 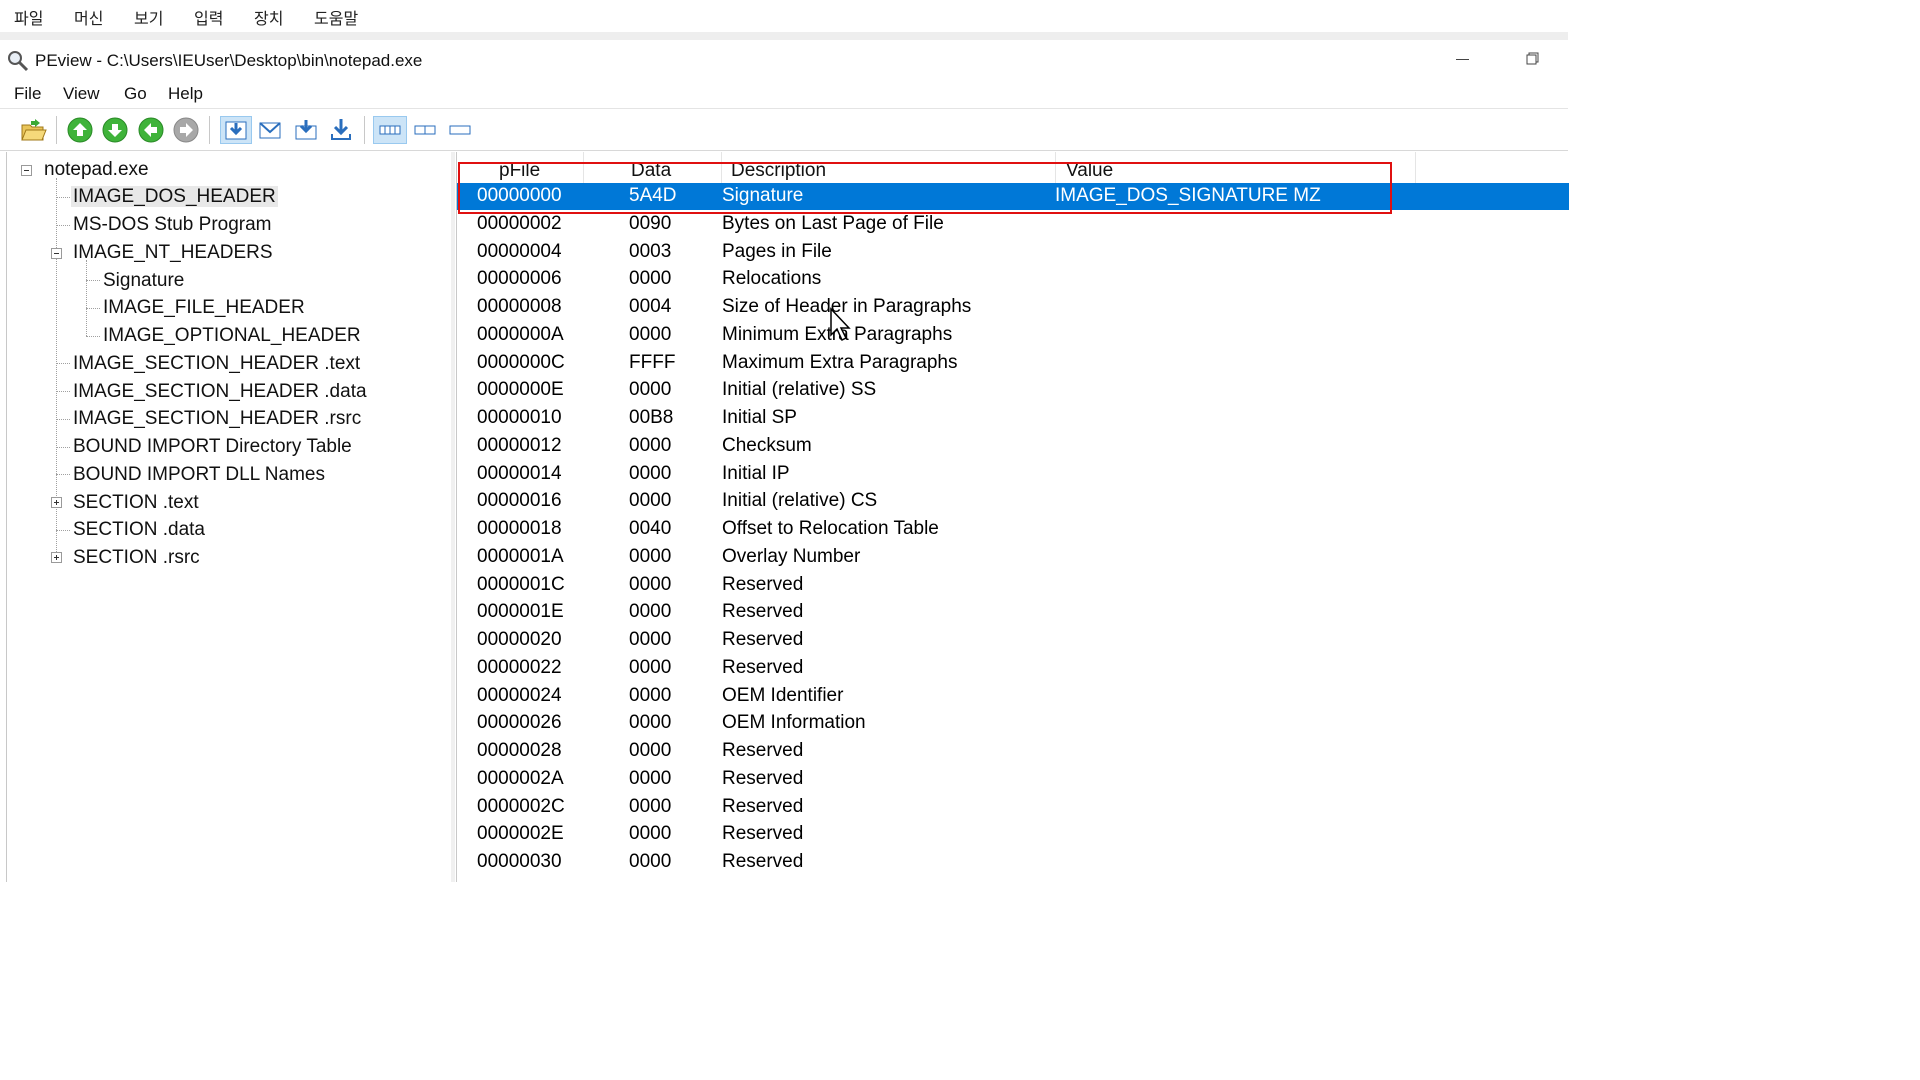 What do you see at coordinates (174, 197) in the screenshot?
I see `tree-item-image-dos-header: IMAGE_DOS_HEADER` at bounding box center [174, 197].